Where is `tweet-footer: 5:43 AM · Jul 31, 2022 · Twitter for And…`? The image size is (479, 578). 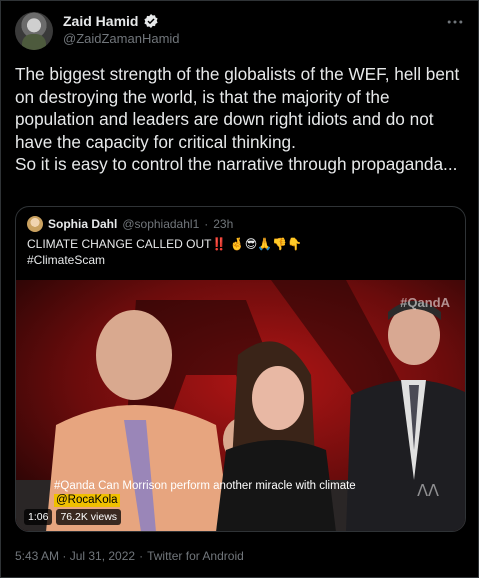 tweet-footer: 5:43 AM · Jul 31, 2022 · Twitter for And… is located at coordinates (129, 556).